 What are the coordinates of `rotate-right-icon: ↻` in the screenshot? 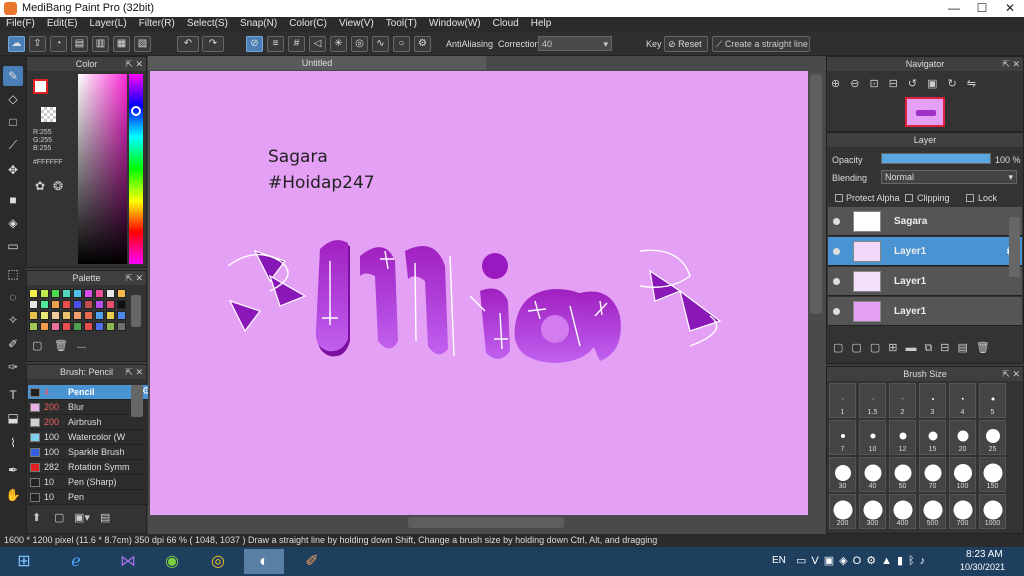 It's located at (957, 84).